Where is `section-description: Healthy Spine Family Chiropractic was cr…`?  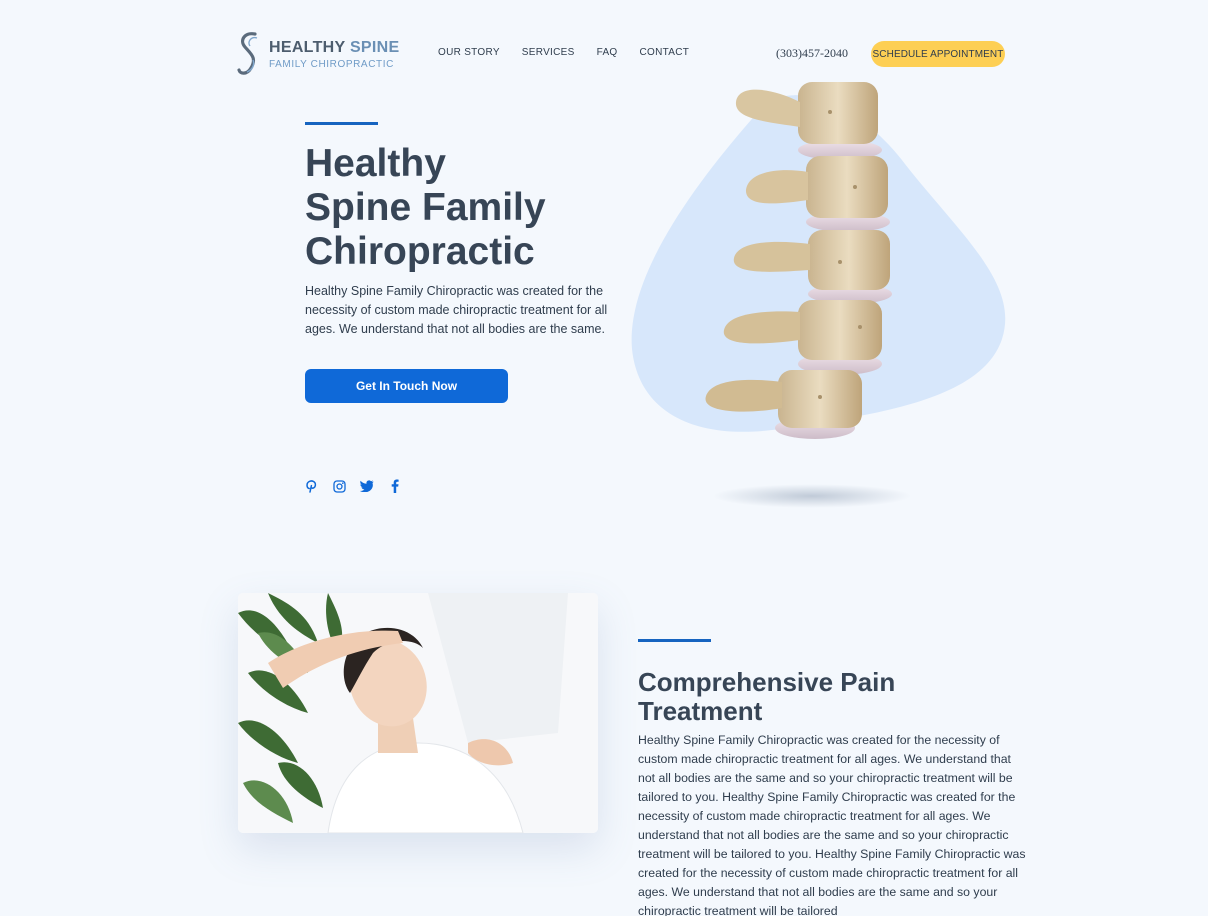
section-description: Healthy Spine Family Chiropractic was cr… is located at coordinates (832, 824).